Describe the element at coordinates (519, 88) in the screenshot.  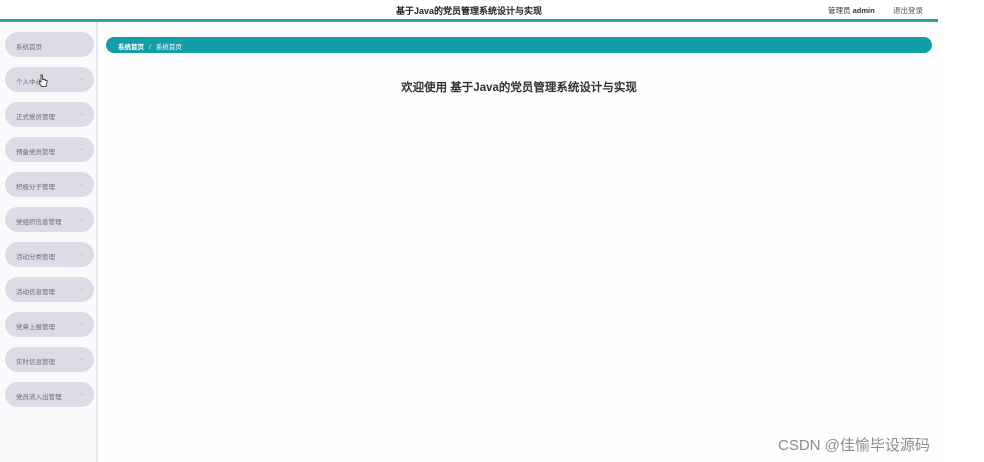
I see `welcome-heading: 欢迎使用 基于Java的党员管理系统设计与实现` at that location.